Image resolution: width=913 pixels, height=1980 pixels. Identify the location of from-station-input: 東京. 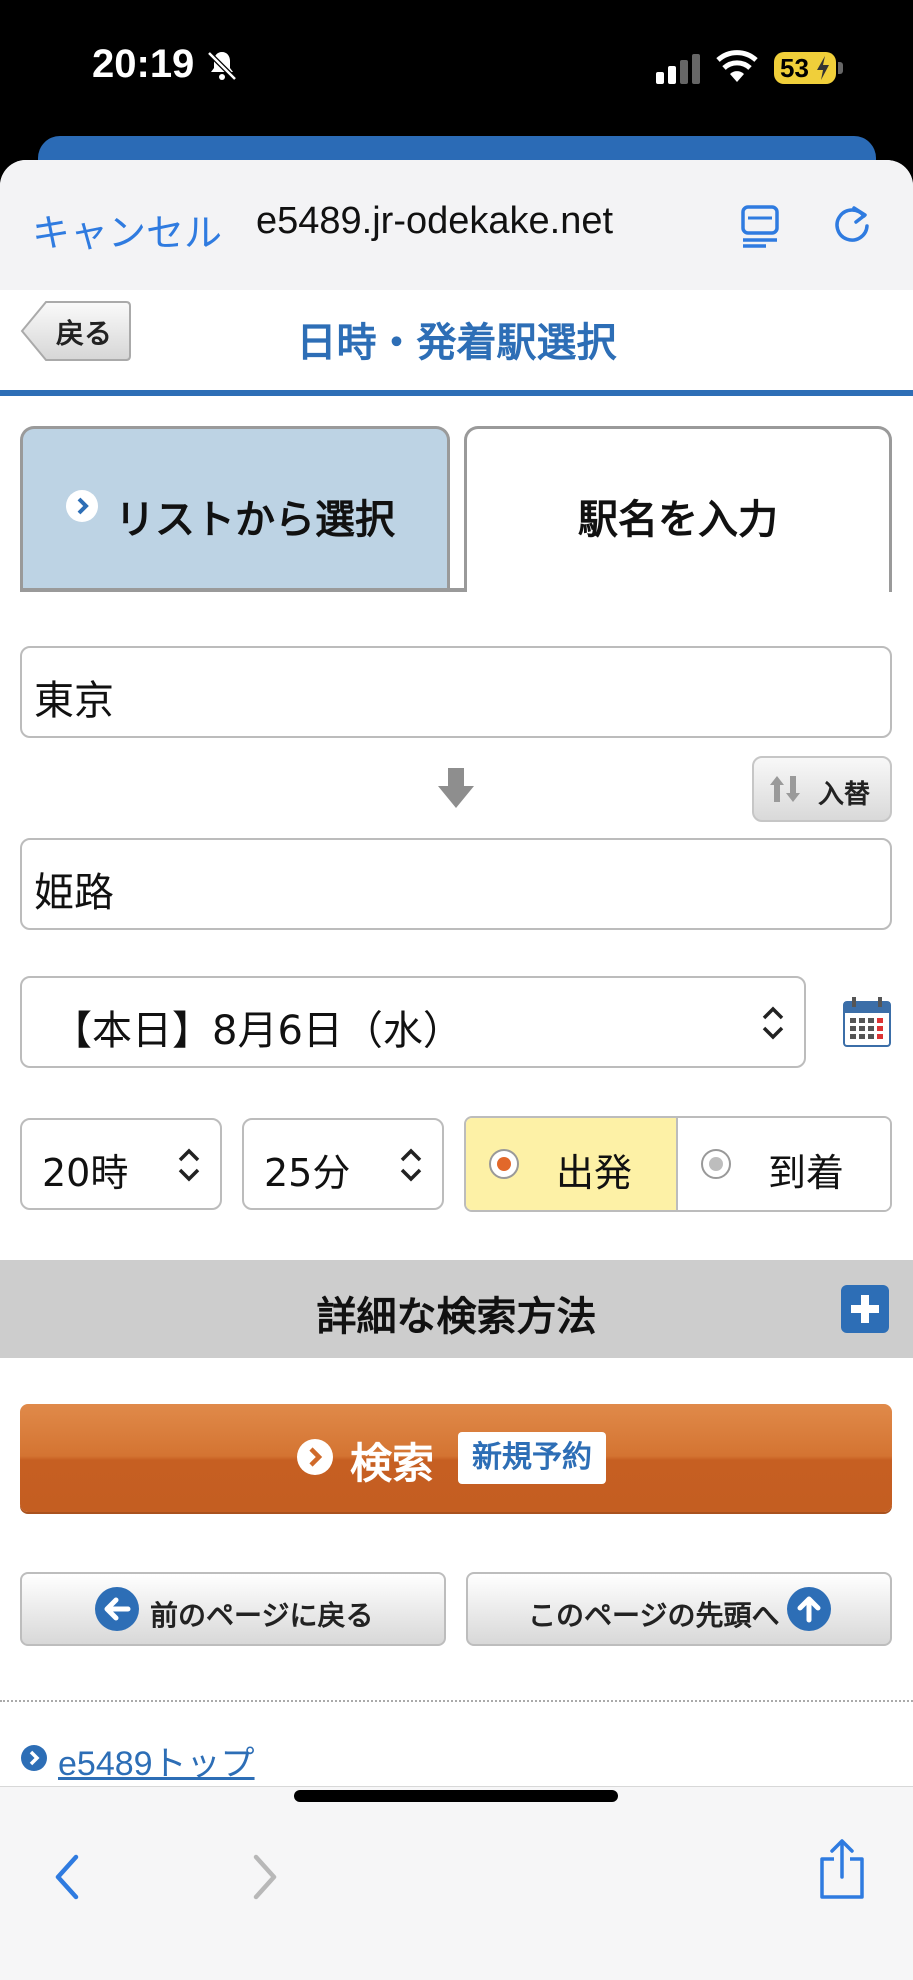
(456, 692).